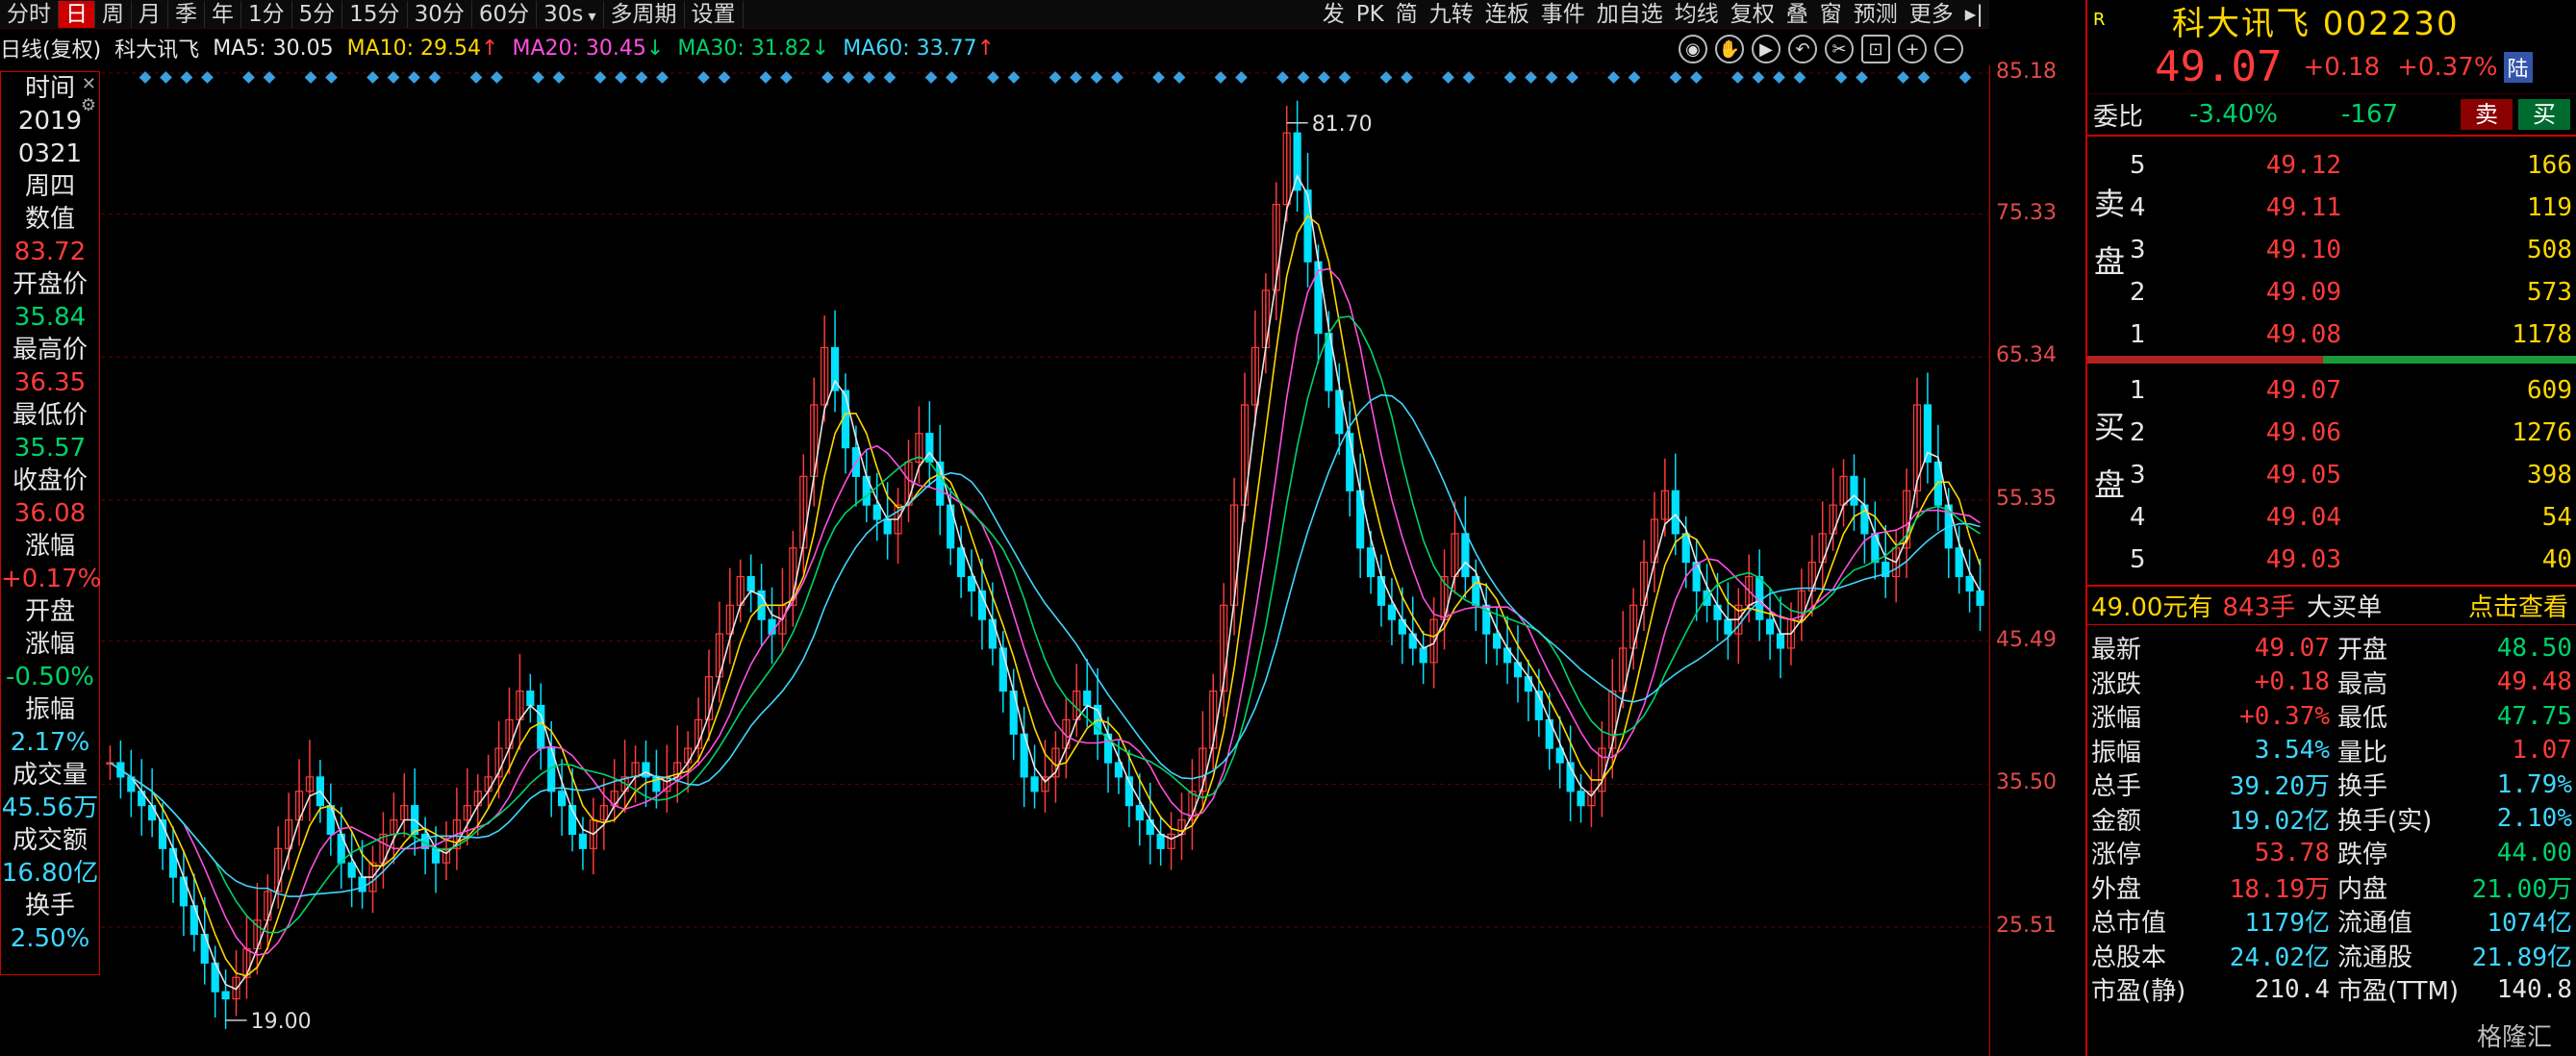  What do you see at coordinates (1931, 14) in the screenshot?
I see `toolbar-tool-12: 更多` at bounding box center [1931, 14].